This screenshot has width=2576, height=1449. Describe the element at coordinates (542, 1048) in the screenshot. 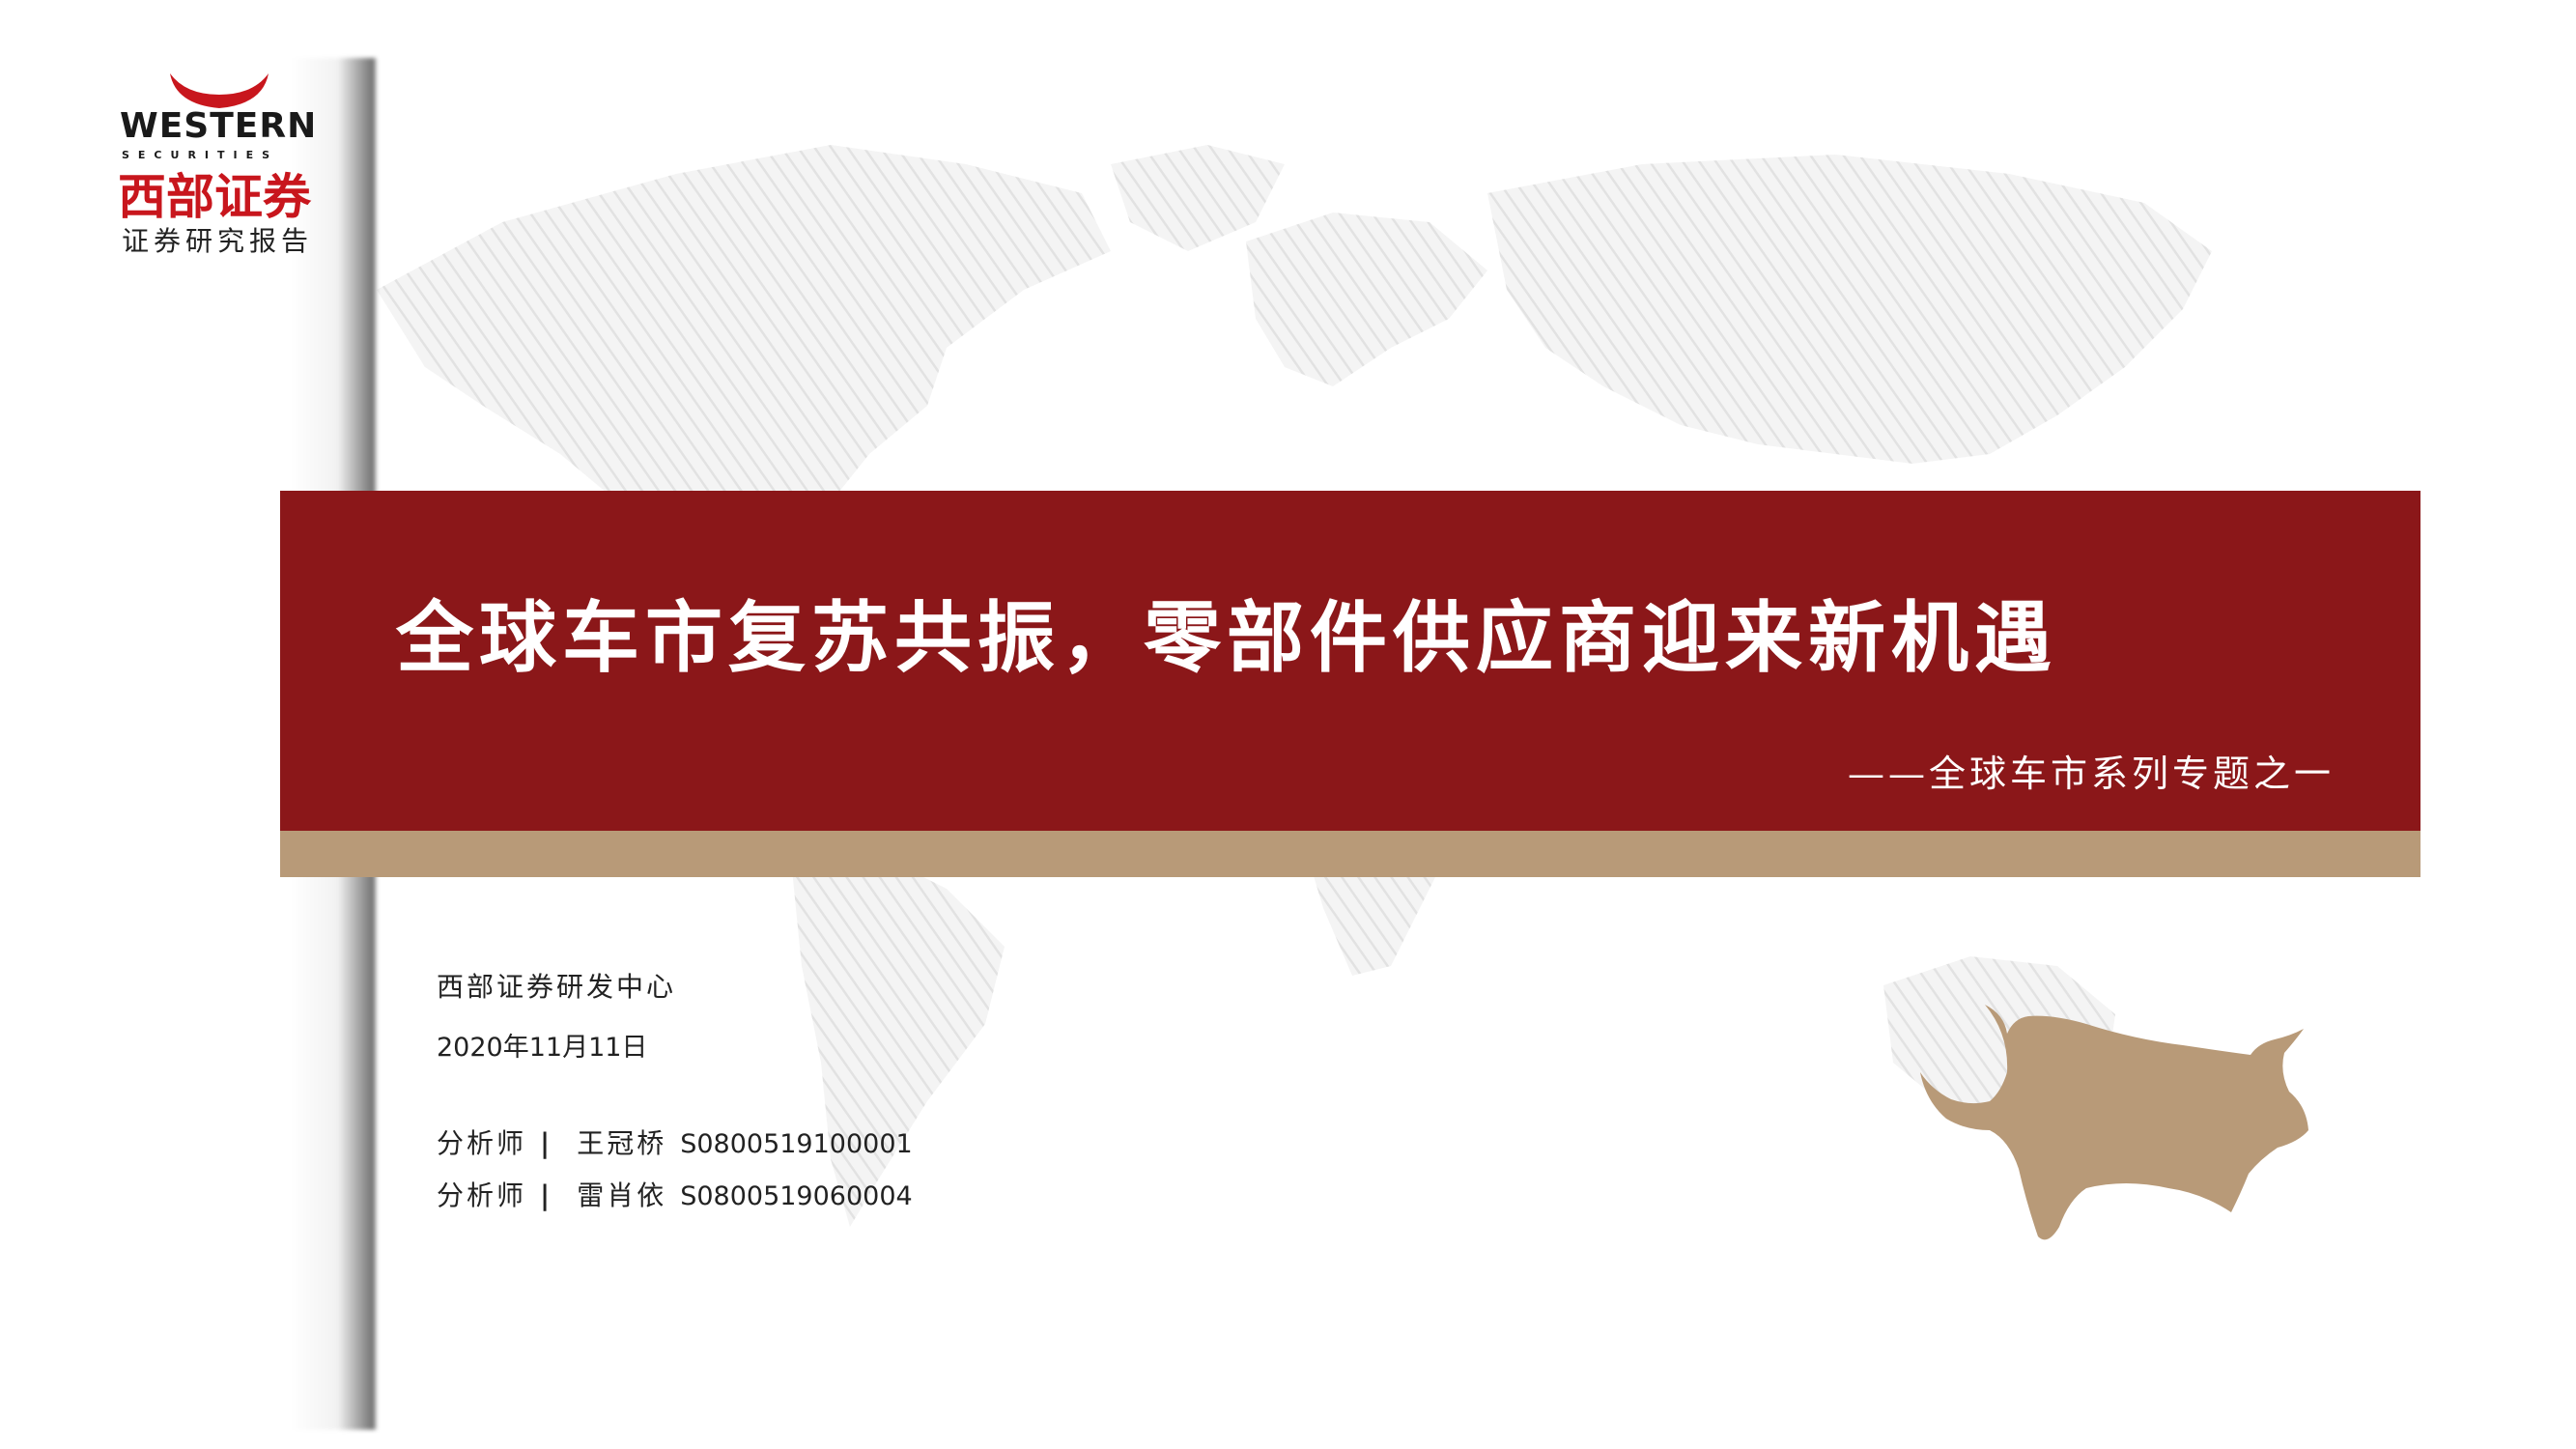

I see `report-date: 2020年11月11日` at that location.